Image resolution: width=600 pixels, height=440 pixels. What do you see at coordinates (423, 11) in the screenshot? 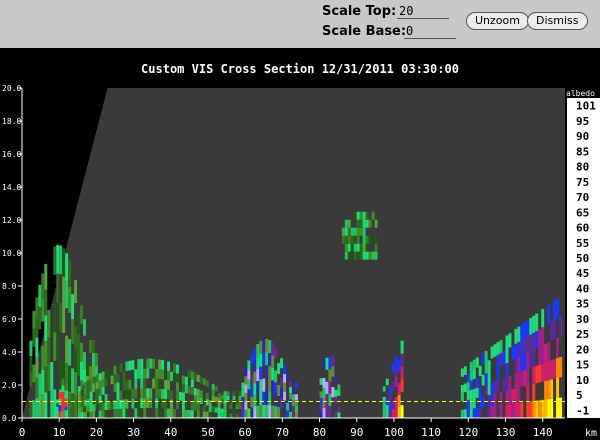
I see `scale-top-input` at bounding box center [423, 11].